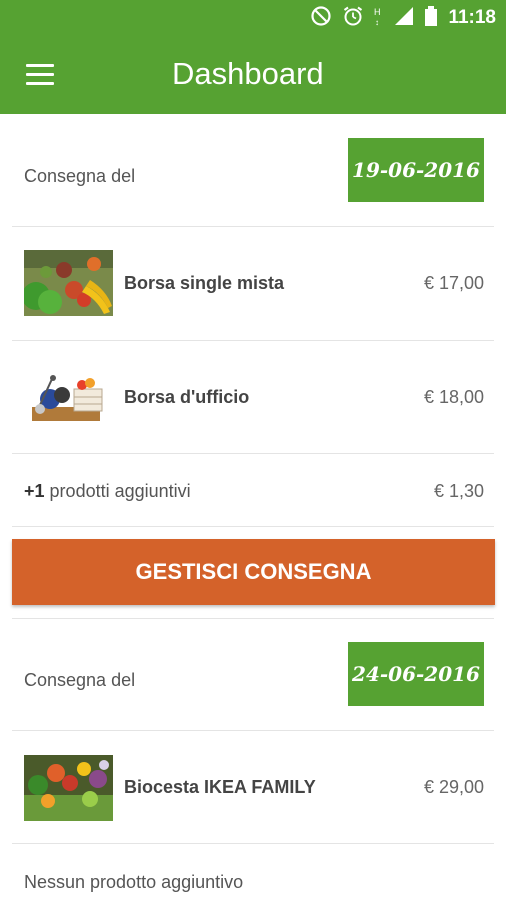 The width and height of the screenshot is (506, 900). I want to click on hamburger-icon, so click(40, 75).